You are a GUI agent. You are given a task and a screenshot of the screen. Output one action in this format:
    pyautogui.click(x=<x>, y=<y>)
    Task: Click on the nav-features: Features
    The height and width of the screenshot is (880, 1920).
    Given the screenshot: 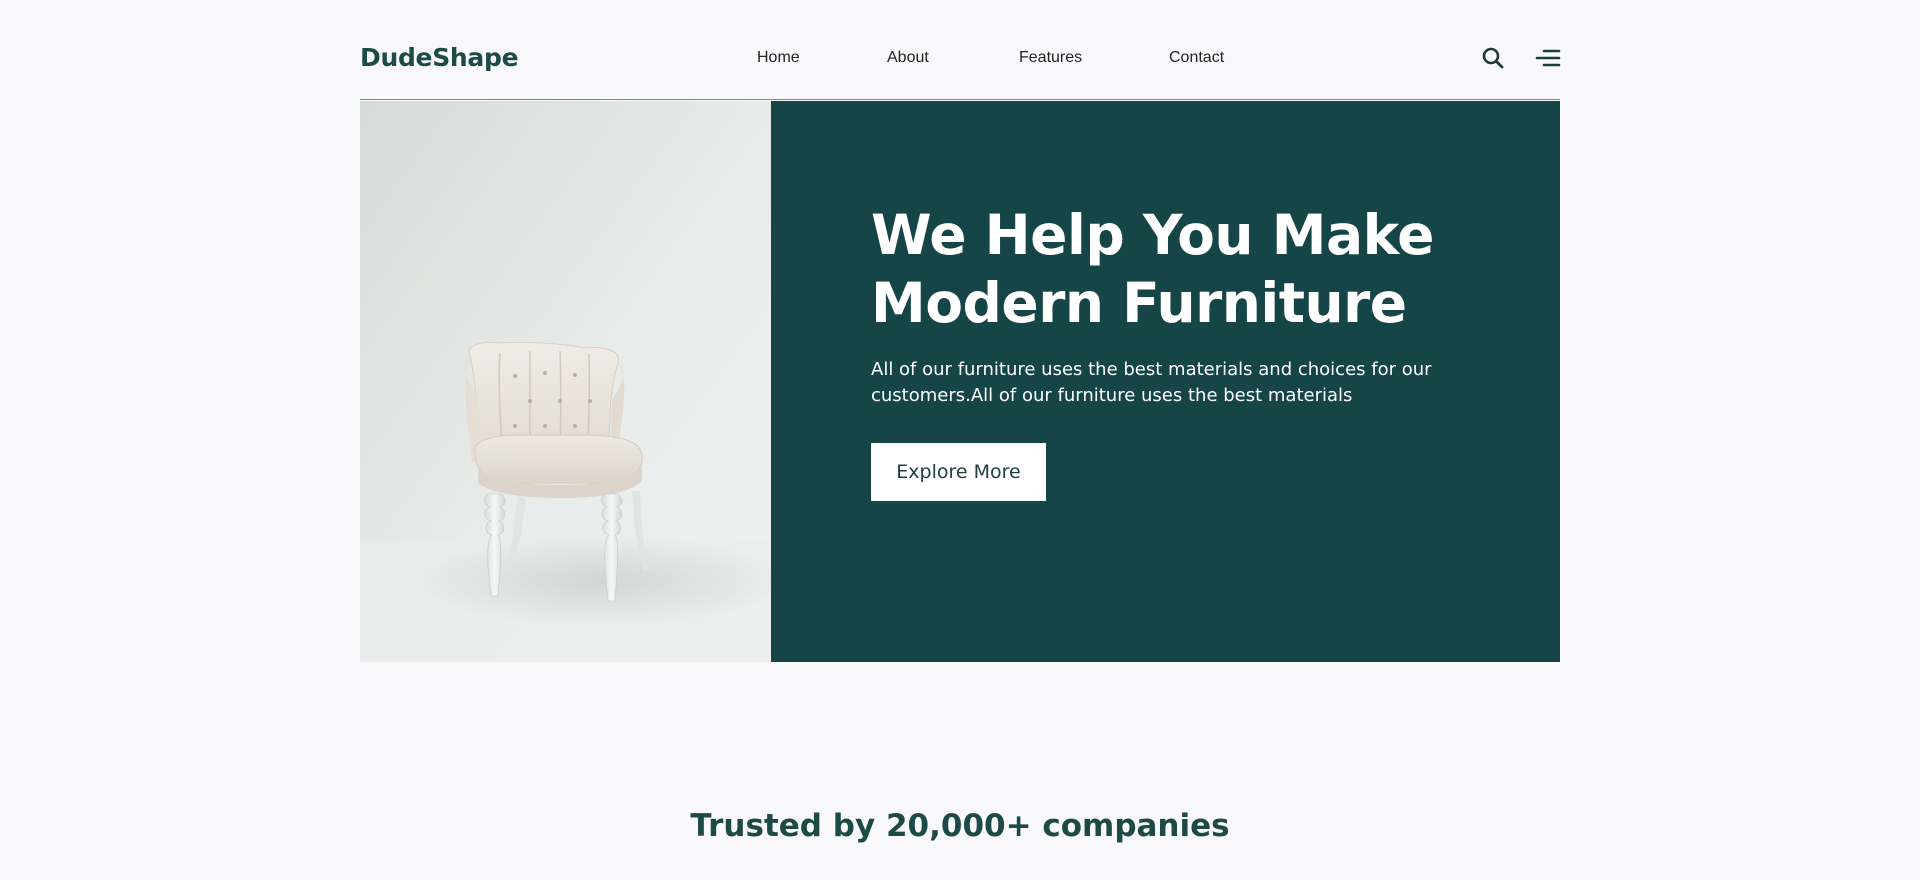 What is the action you would take?
    pyautogui.click(x=1050, y=58)
    